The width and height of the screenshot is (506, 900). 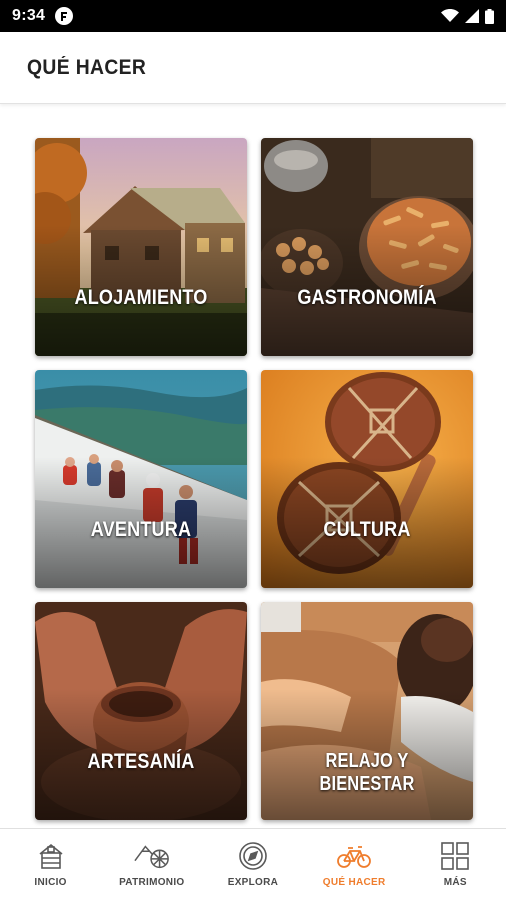 What do you see at coordinates (367, 247) in the screenshot?
I see `tile-gastronomia: GASTRONOMÍA` at bounding box center [367, 247].